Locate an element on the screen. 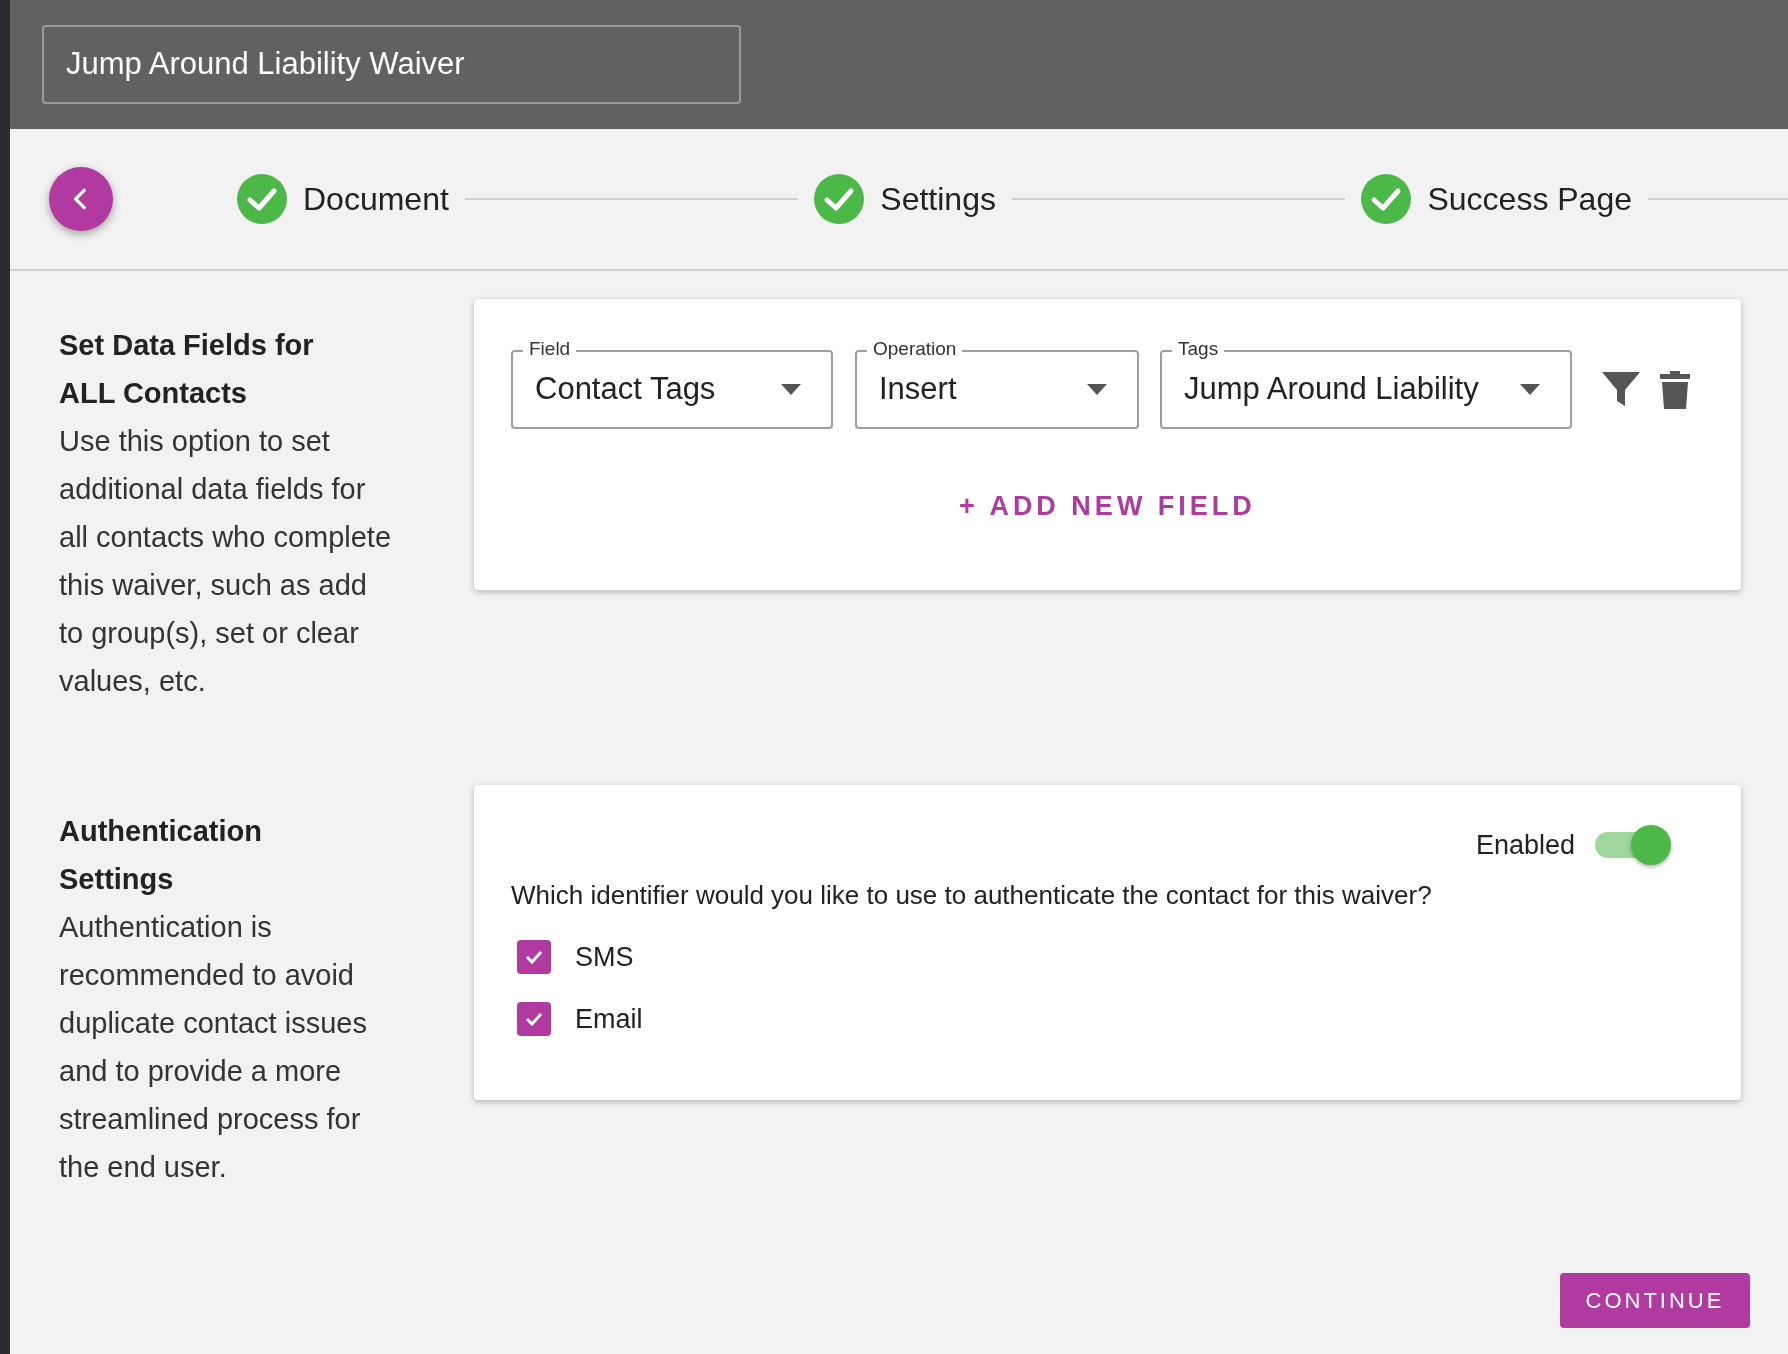 This screenshot has width=1788, height=1354. option-label: Email is located at coordinates (609, 1019).